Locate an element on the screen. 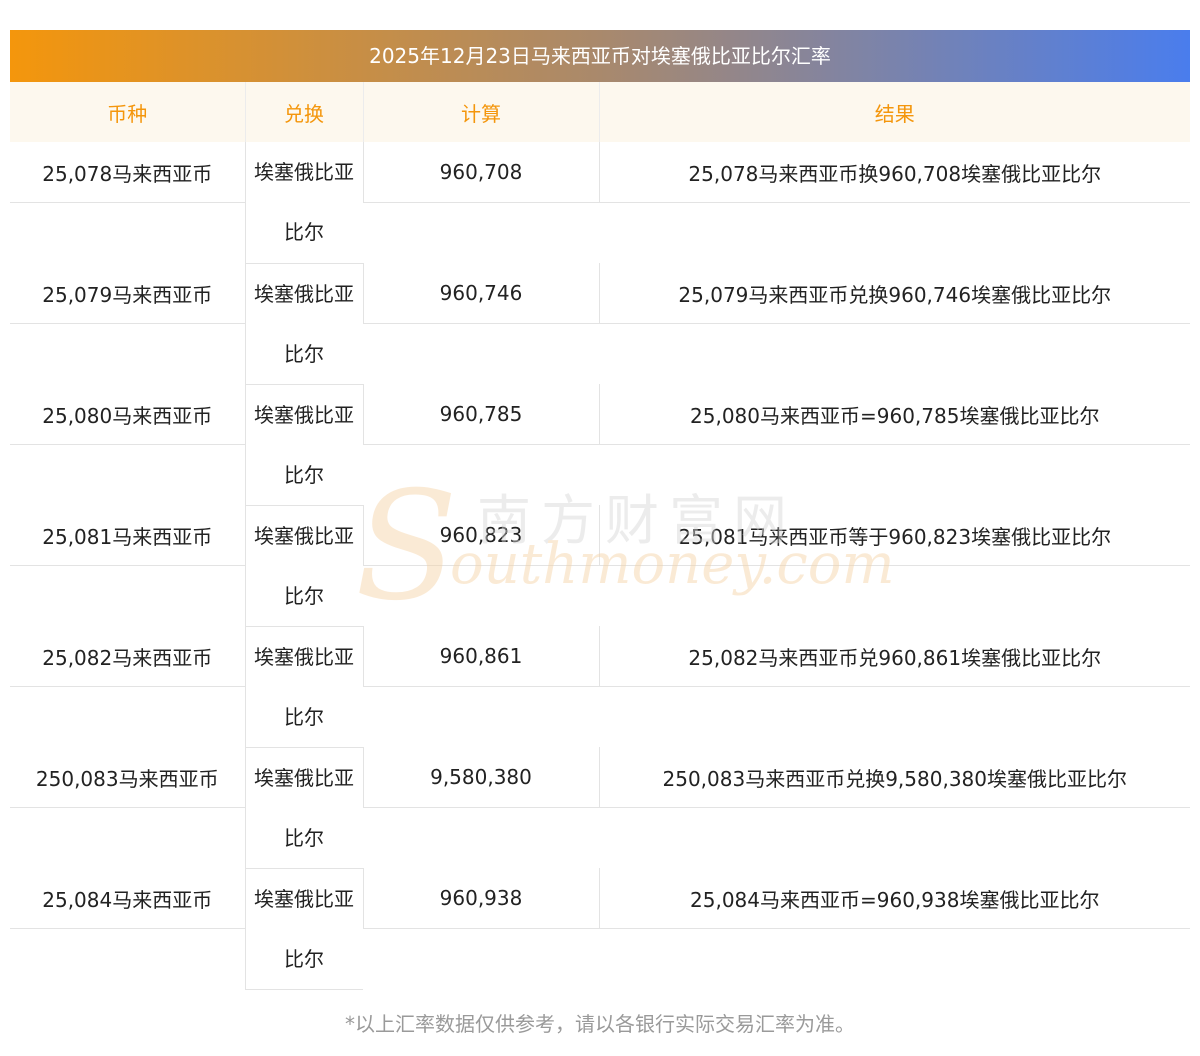 Image resolution: width=1200 pixels, height=1056 pixels. cell-result: 250,083马来西亚币兑换9,580,380埃塞俄比亚比尔 is located at coordinates (894, 777).